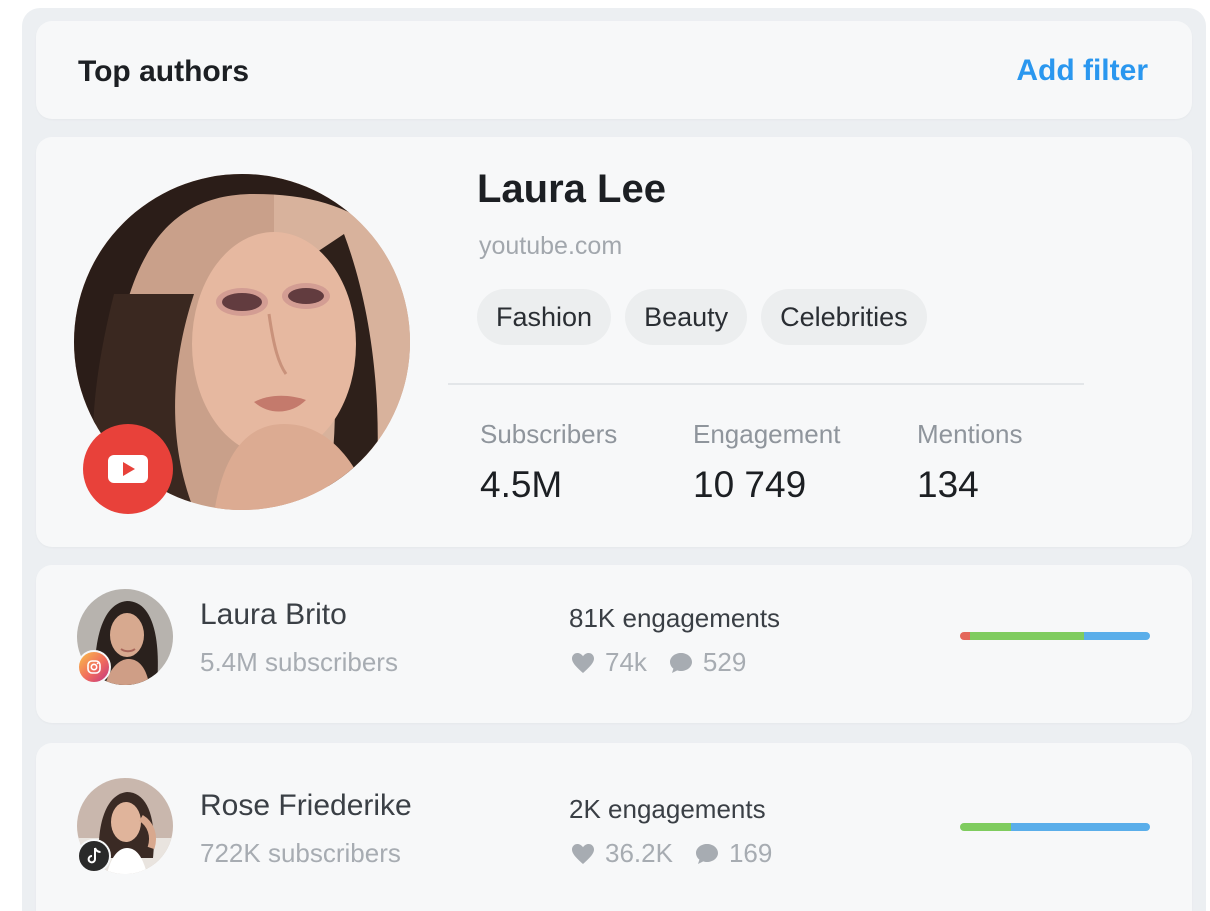 This screenshot has height=911, width=1210. I want to click on author-domain: youtube.com, so click(551, 246).